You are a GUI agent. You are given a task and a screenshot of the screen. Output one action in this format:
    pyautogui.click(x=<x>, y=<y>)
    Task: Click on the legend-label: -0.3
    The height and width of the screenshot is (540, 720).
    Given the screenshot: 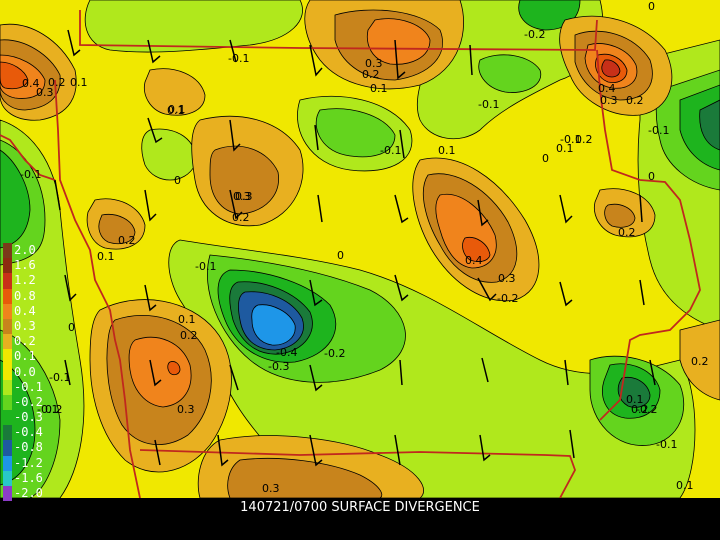 What is the action you would take?
    pyautogui.click(x=28, y=417)
    